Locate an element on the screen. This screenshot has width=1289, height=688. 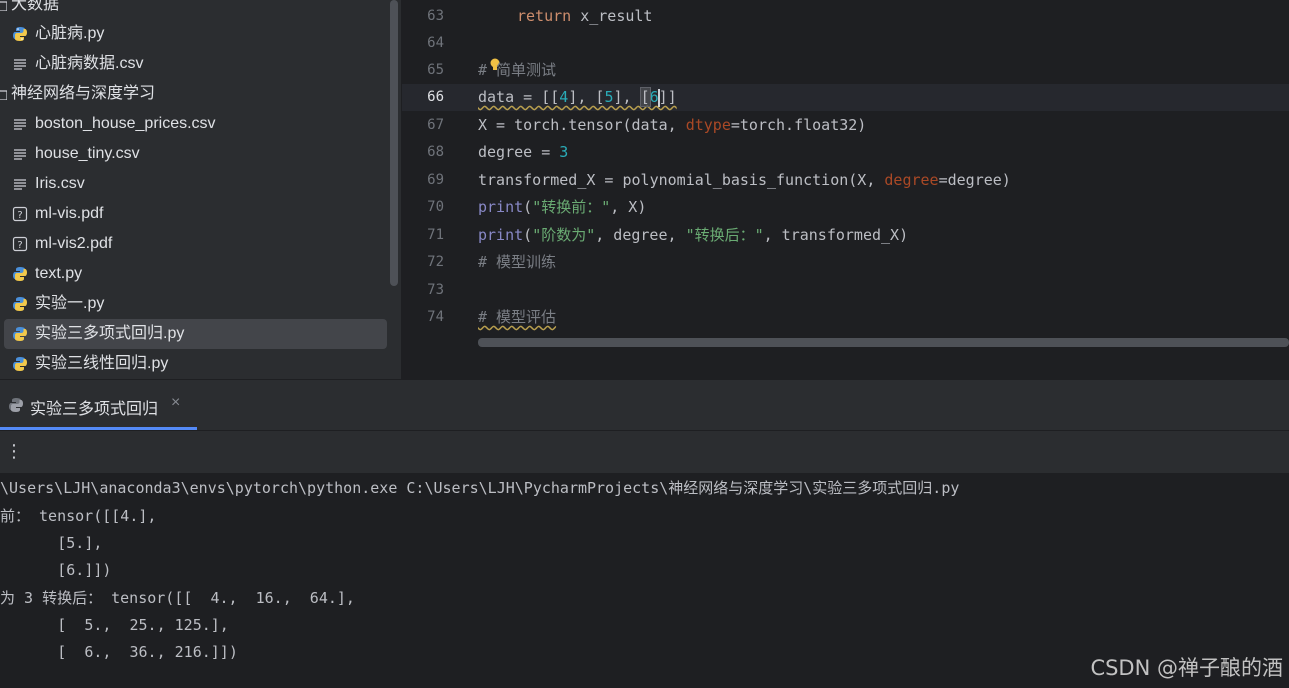
tree-item-label: house_tiny.csv is located at coordinates (87, 153).